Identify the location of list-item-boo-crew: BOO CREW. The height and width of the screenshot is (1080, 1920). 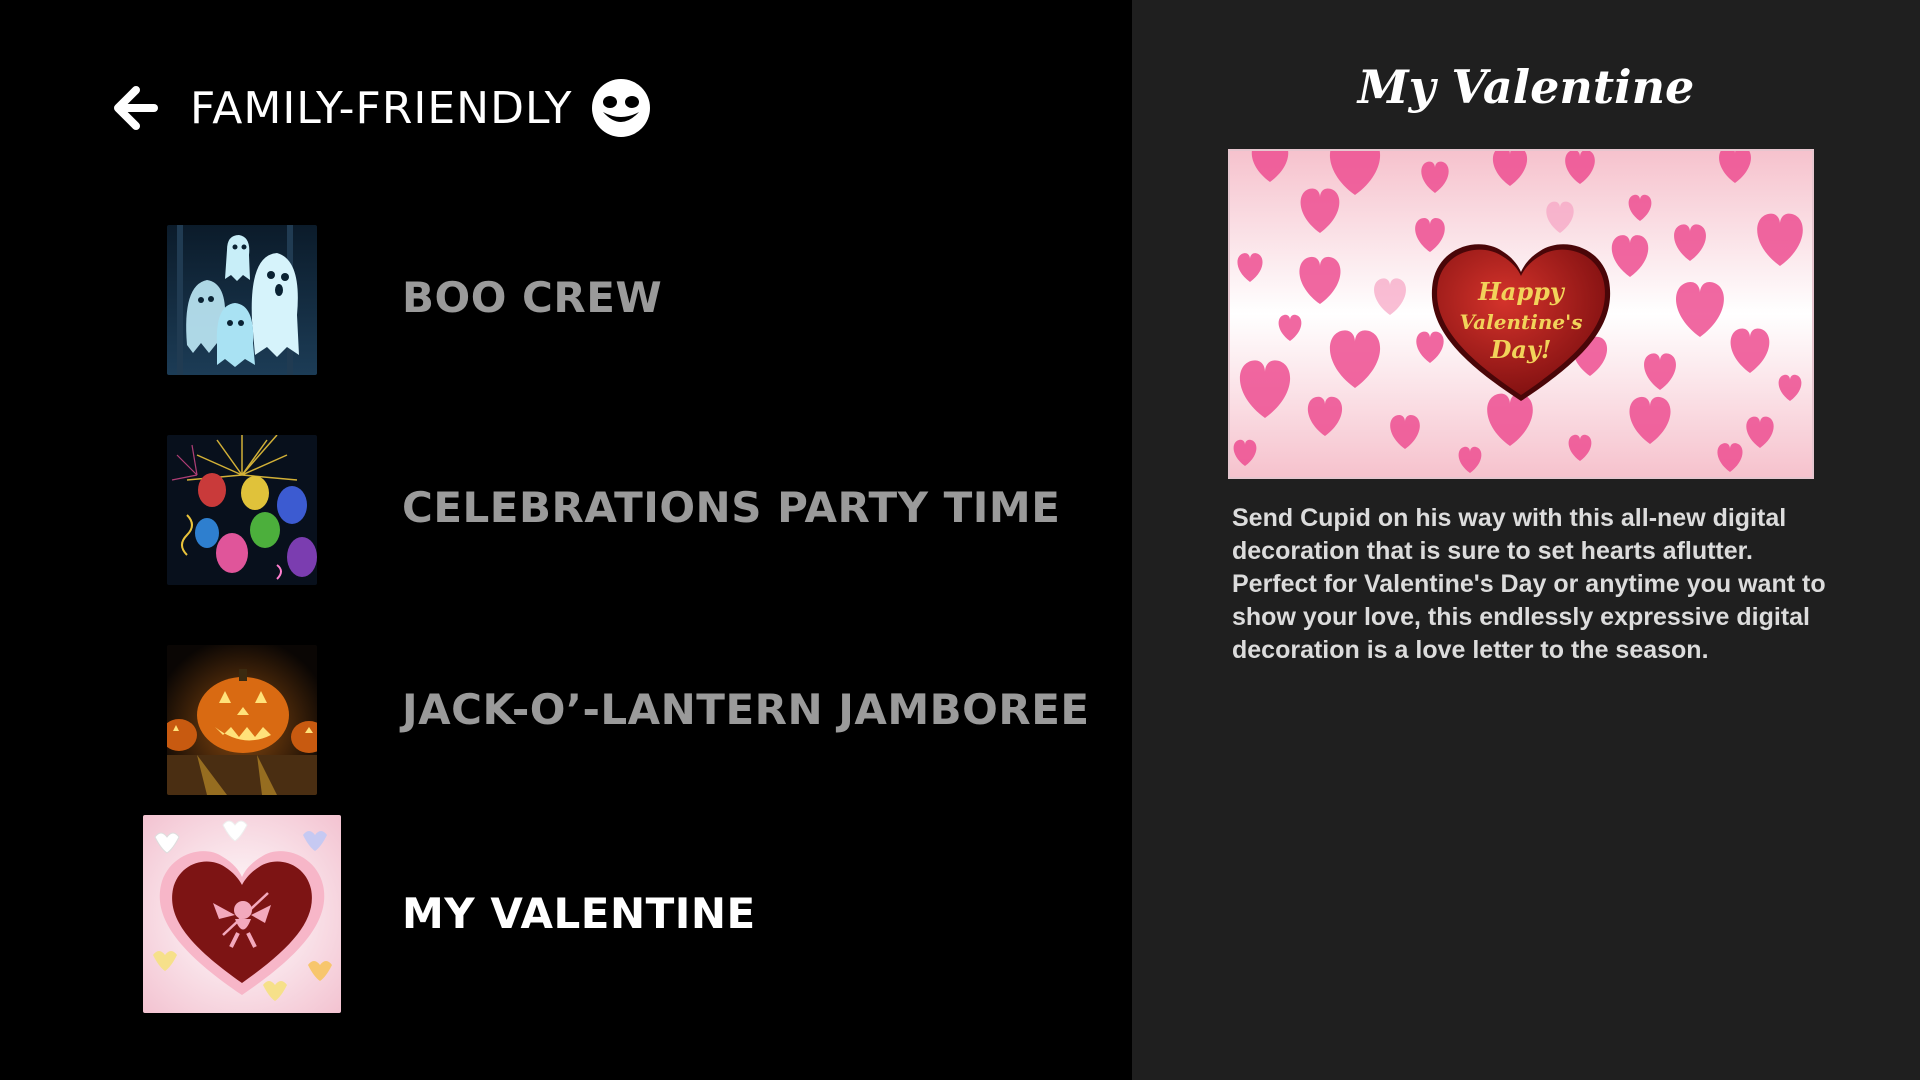
(566, 300).